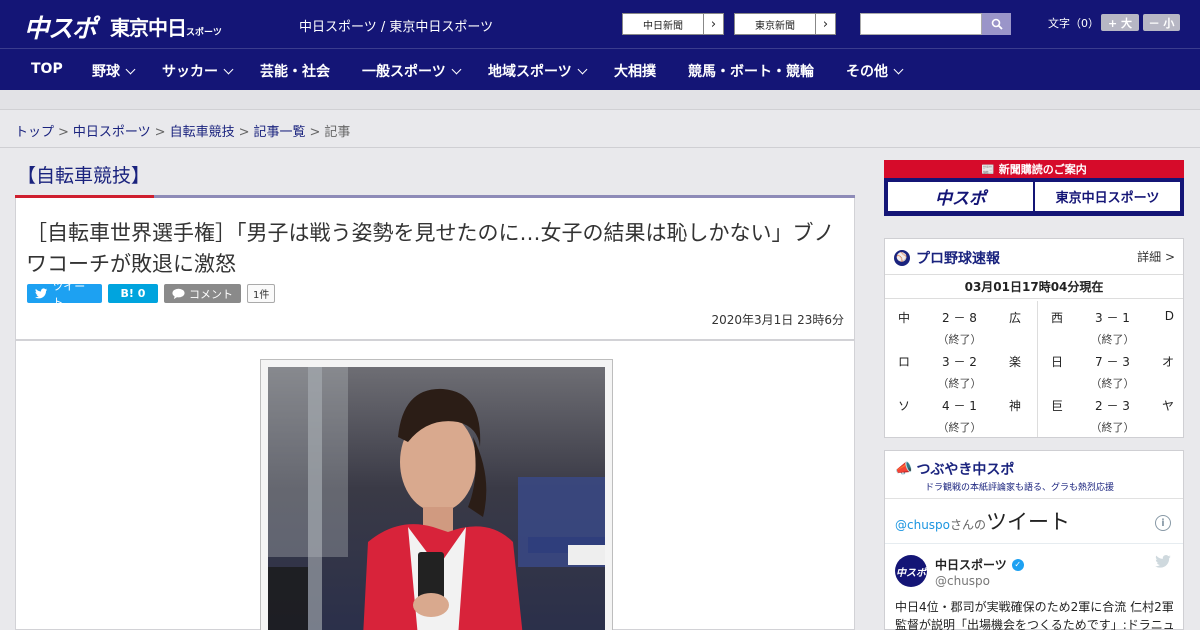  What do you see at coordinates (968, 525) in the screenshot?
I see `timeline-san: さんの` at bounding box center [968, 525].